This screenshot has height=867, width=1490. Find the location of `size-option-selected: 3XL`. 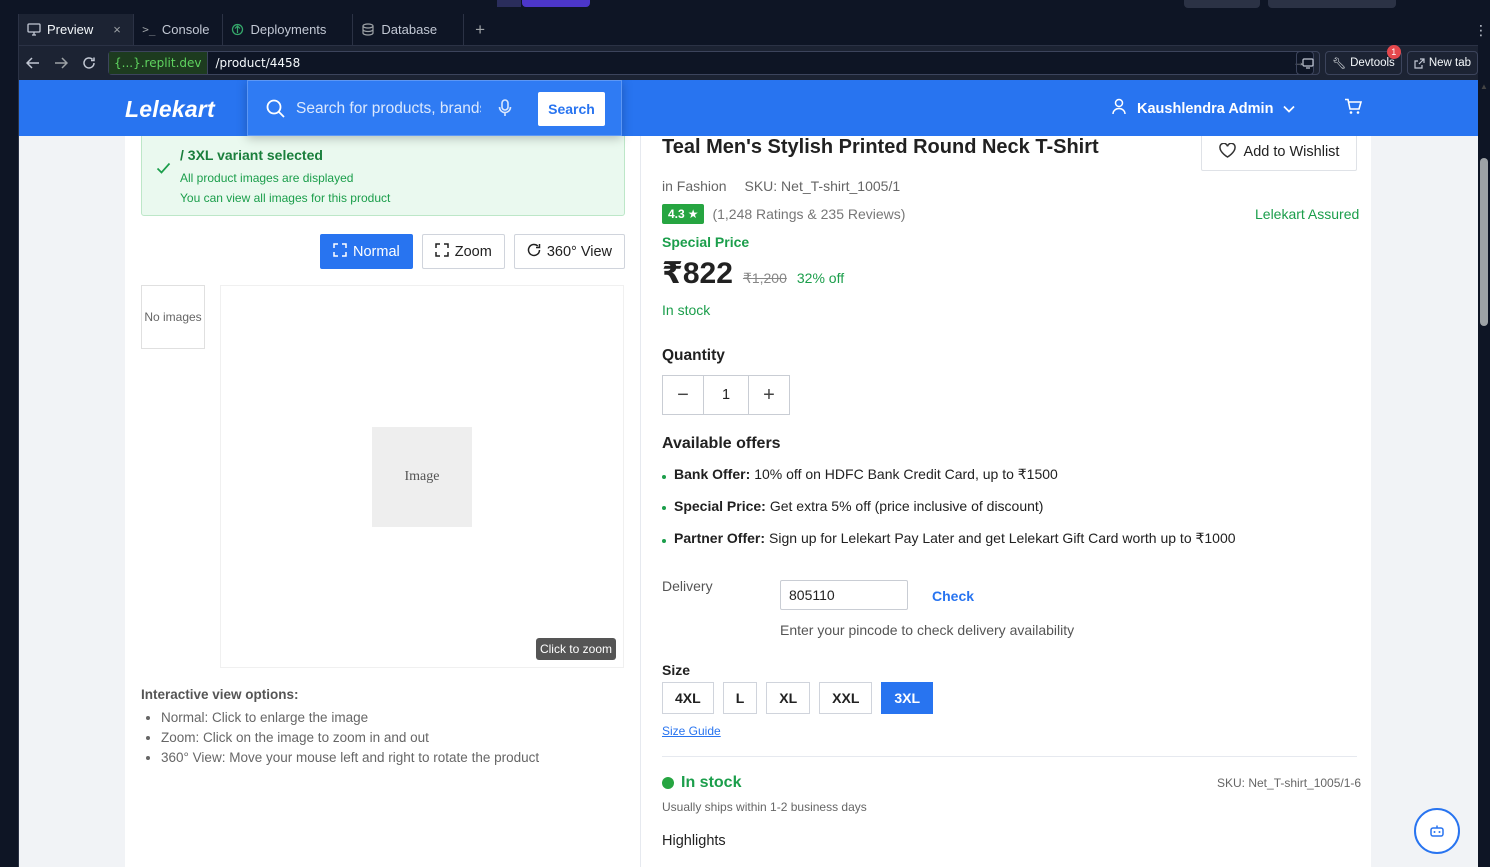

size-option-selected: 3XL is located at coordinates (907, 698).